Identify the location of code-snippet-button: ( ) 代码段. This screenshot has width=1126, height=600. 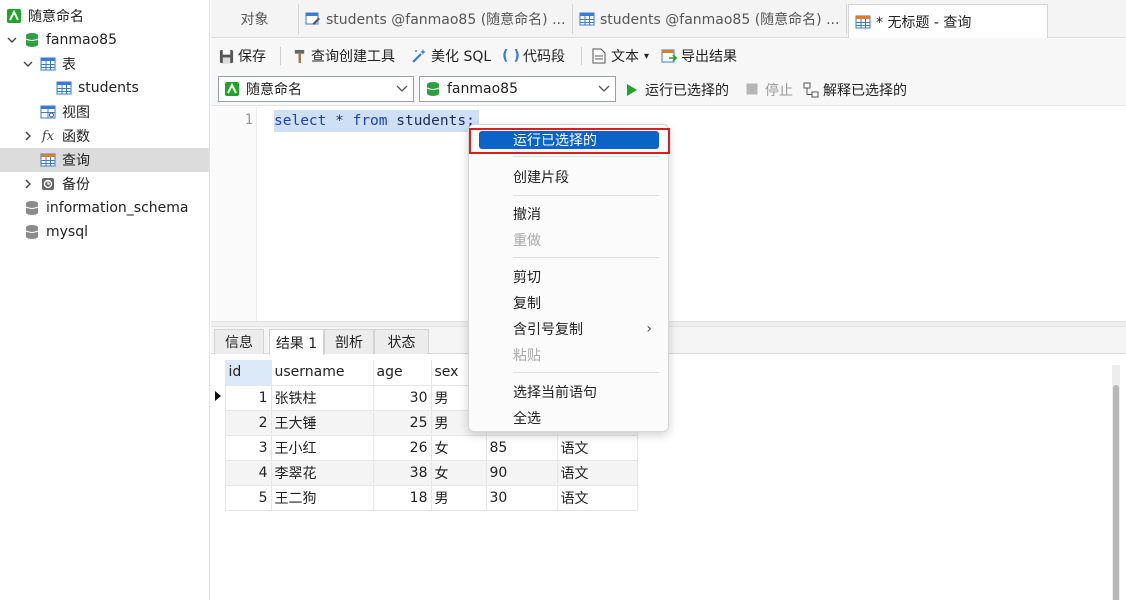
(533, 56).